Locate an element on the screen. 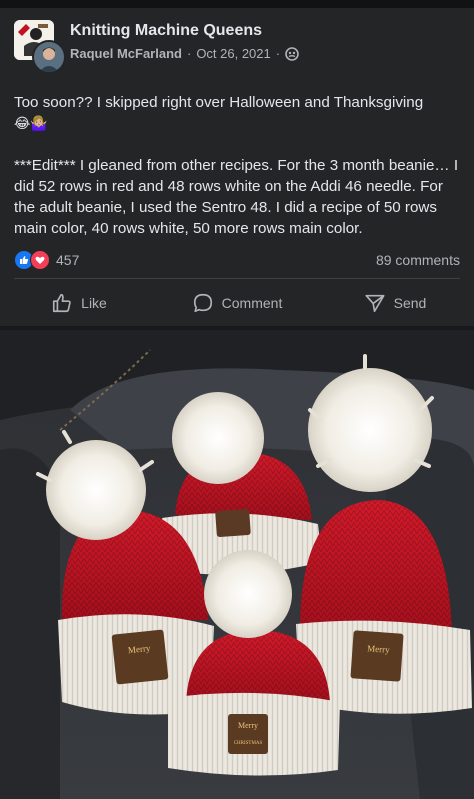 The width and height of the screenshot is (474, 799). avatar-group is located at coordinates (40, 47).